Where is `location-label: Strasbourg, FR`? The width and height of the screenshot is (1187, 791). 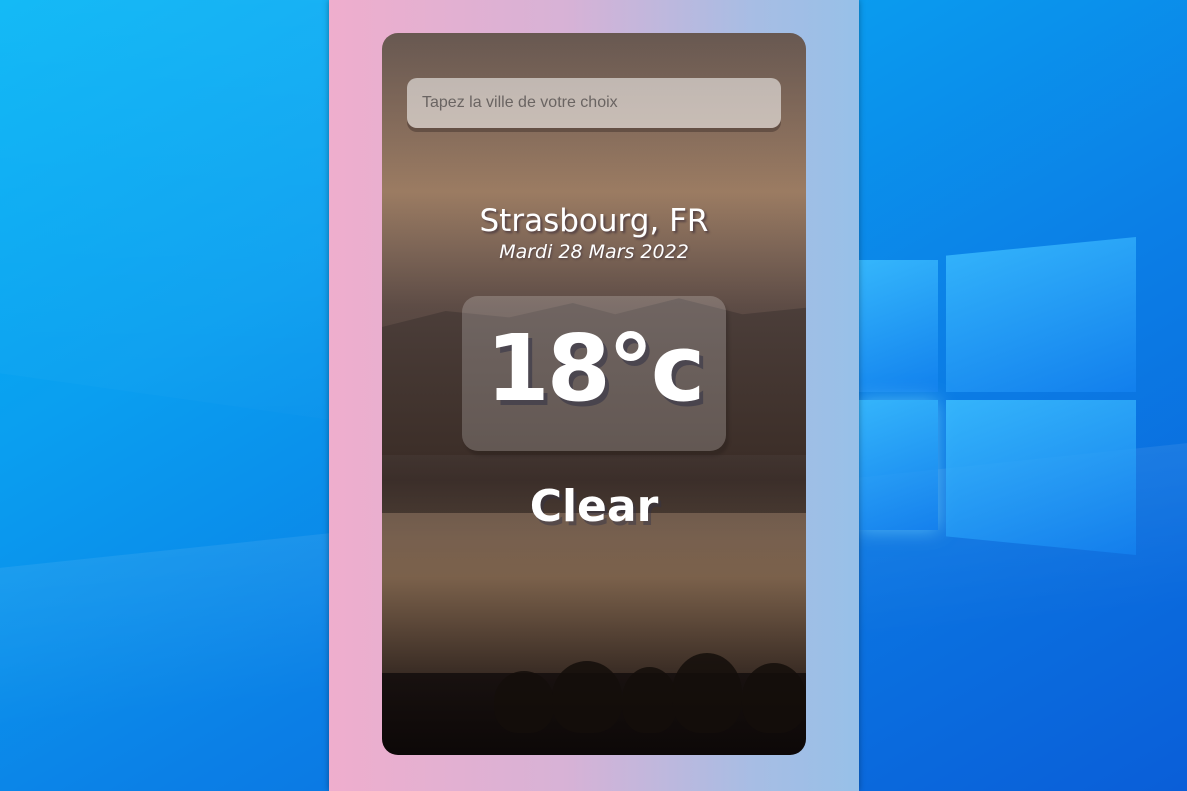
location-label: Strasbourg, FR is located at coordinates (594, 221).